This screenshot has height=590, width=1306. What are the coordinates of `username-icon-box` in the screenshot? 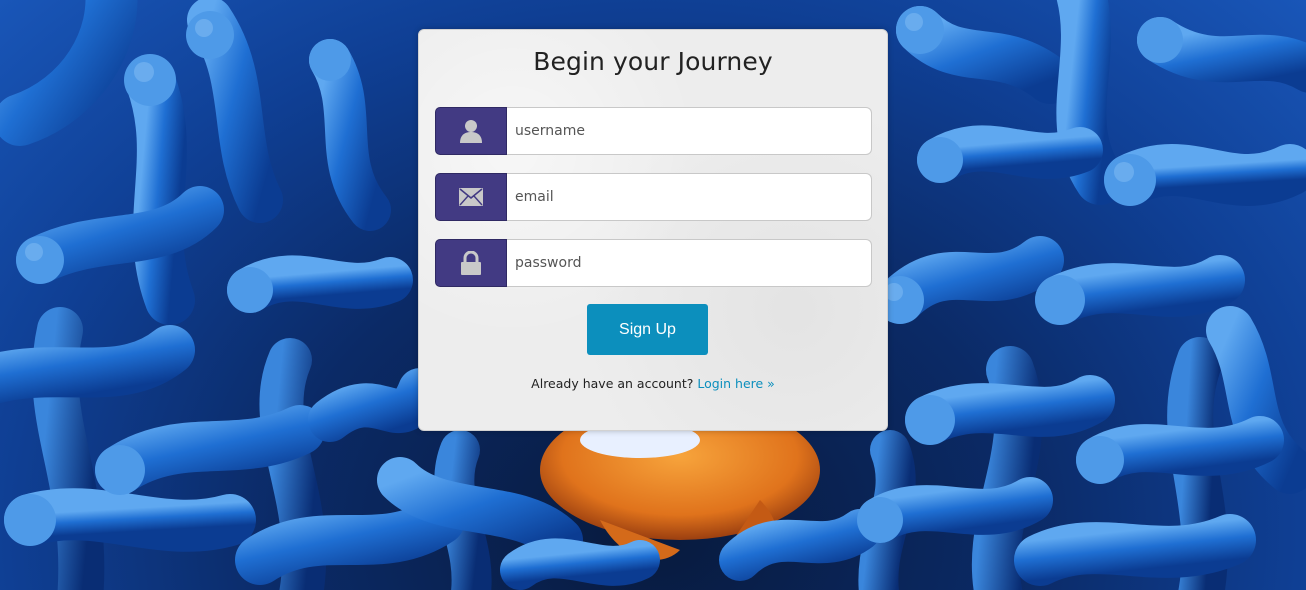 It's located at (471, 131).